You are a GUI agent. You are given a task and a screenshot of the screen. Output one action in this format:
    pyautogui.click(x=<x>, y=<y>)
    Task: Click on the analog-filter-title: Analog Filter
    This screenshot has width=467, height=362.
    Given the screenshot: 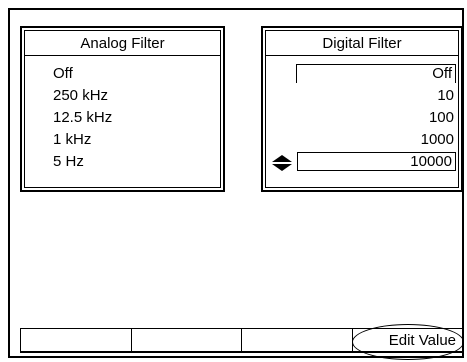 What is the action you would take?
    pyautogui.click(x=122, y=43)
    